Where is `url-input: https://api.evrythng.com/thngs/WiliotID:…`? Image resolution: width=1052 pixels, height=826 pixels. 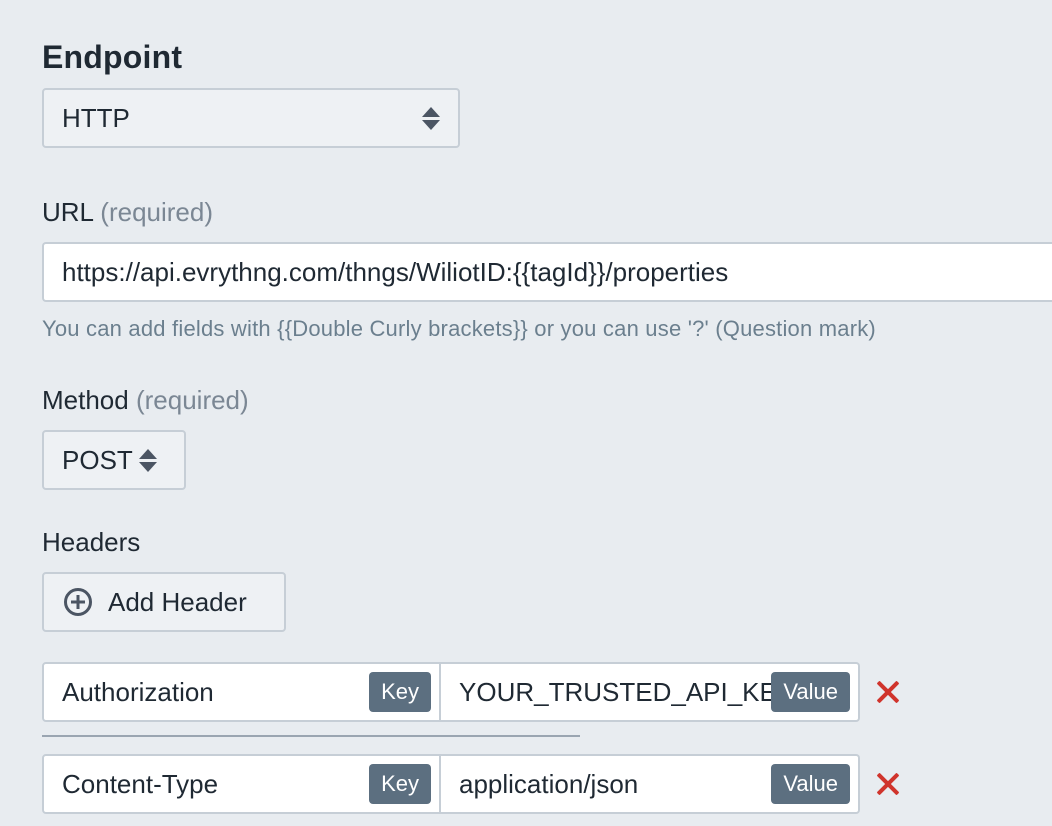 url-input: https://api.evrythng.com/thngs/WiliotID:… is located at coordinates (547, 272).